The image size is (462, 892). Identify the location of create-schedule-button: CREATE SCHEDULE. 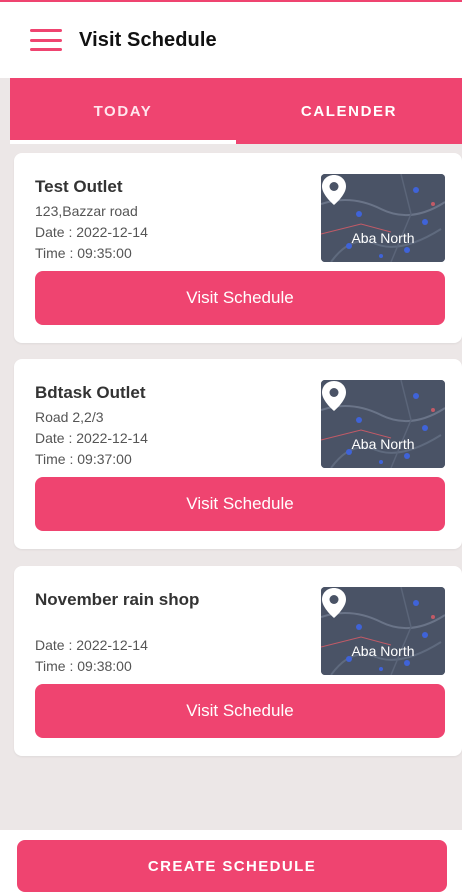
(232, 866).